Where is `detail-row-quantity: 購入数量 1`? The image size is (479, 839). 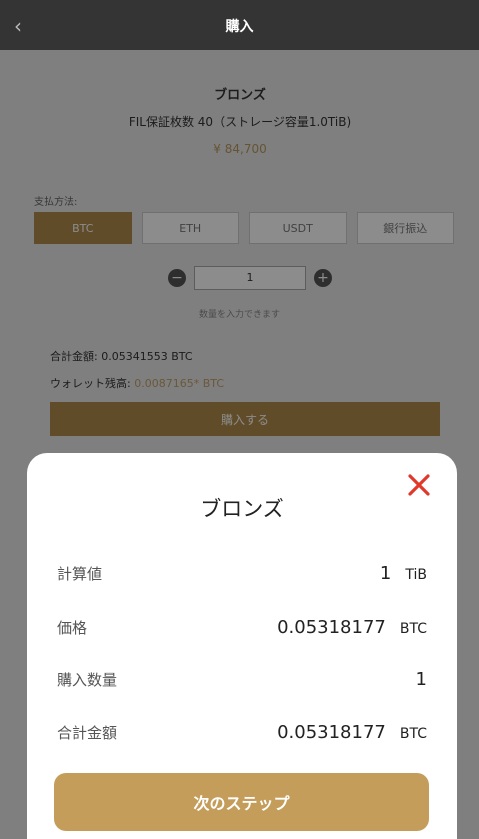 detail-row-quantity: 購入数量 1 is located at coordinates (242, 679).